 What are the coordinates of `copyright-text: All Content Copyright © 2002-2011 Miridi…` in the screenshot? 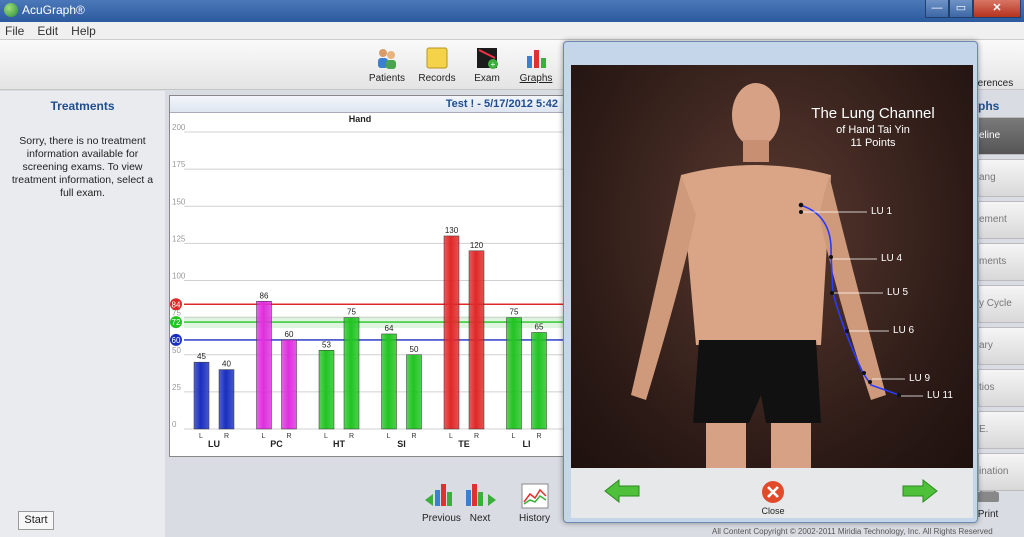 It's located at (852, 531).